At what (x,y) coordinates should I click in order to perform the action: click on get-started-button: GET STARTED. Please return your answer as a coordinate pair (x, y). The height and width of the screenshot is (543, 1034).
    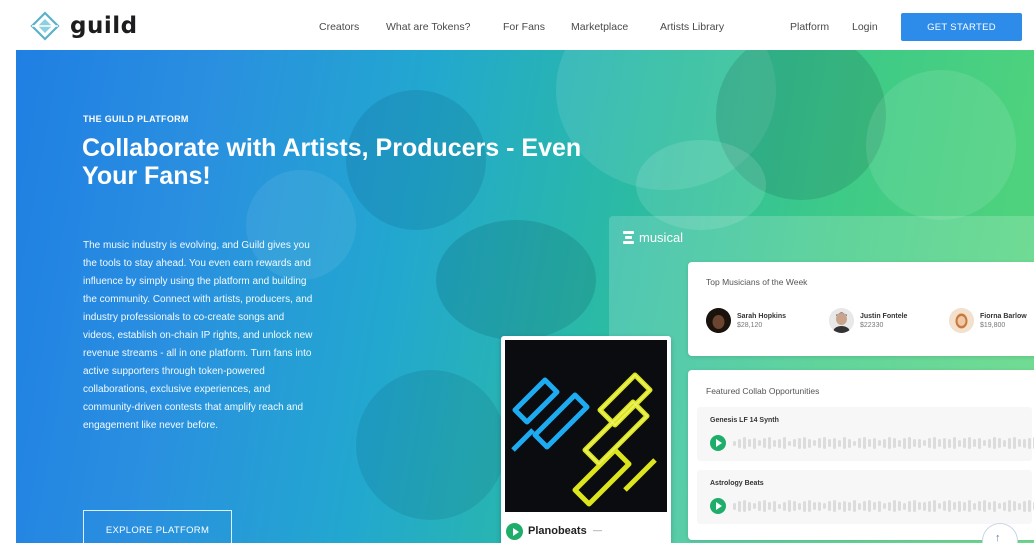
    Looking at the image, I should click on (961, 27).